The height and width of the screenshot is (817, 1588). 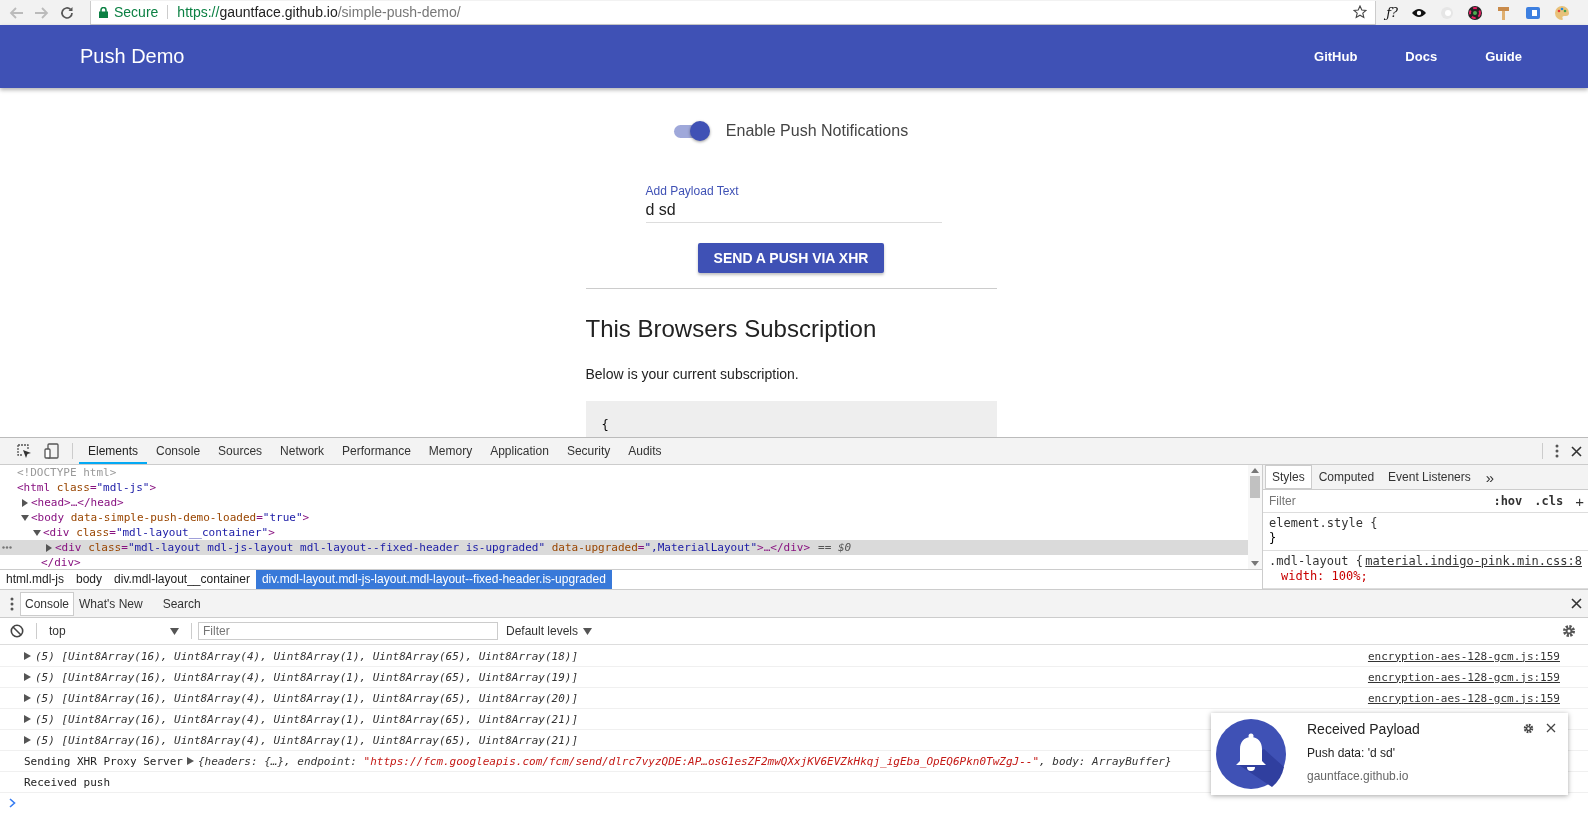 I want to click on device-icon, so click(x=52, y=451).